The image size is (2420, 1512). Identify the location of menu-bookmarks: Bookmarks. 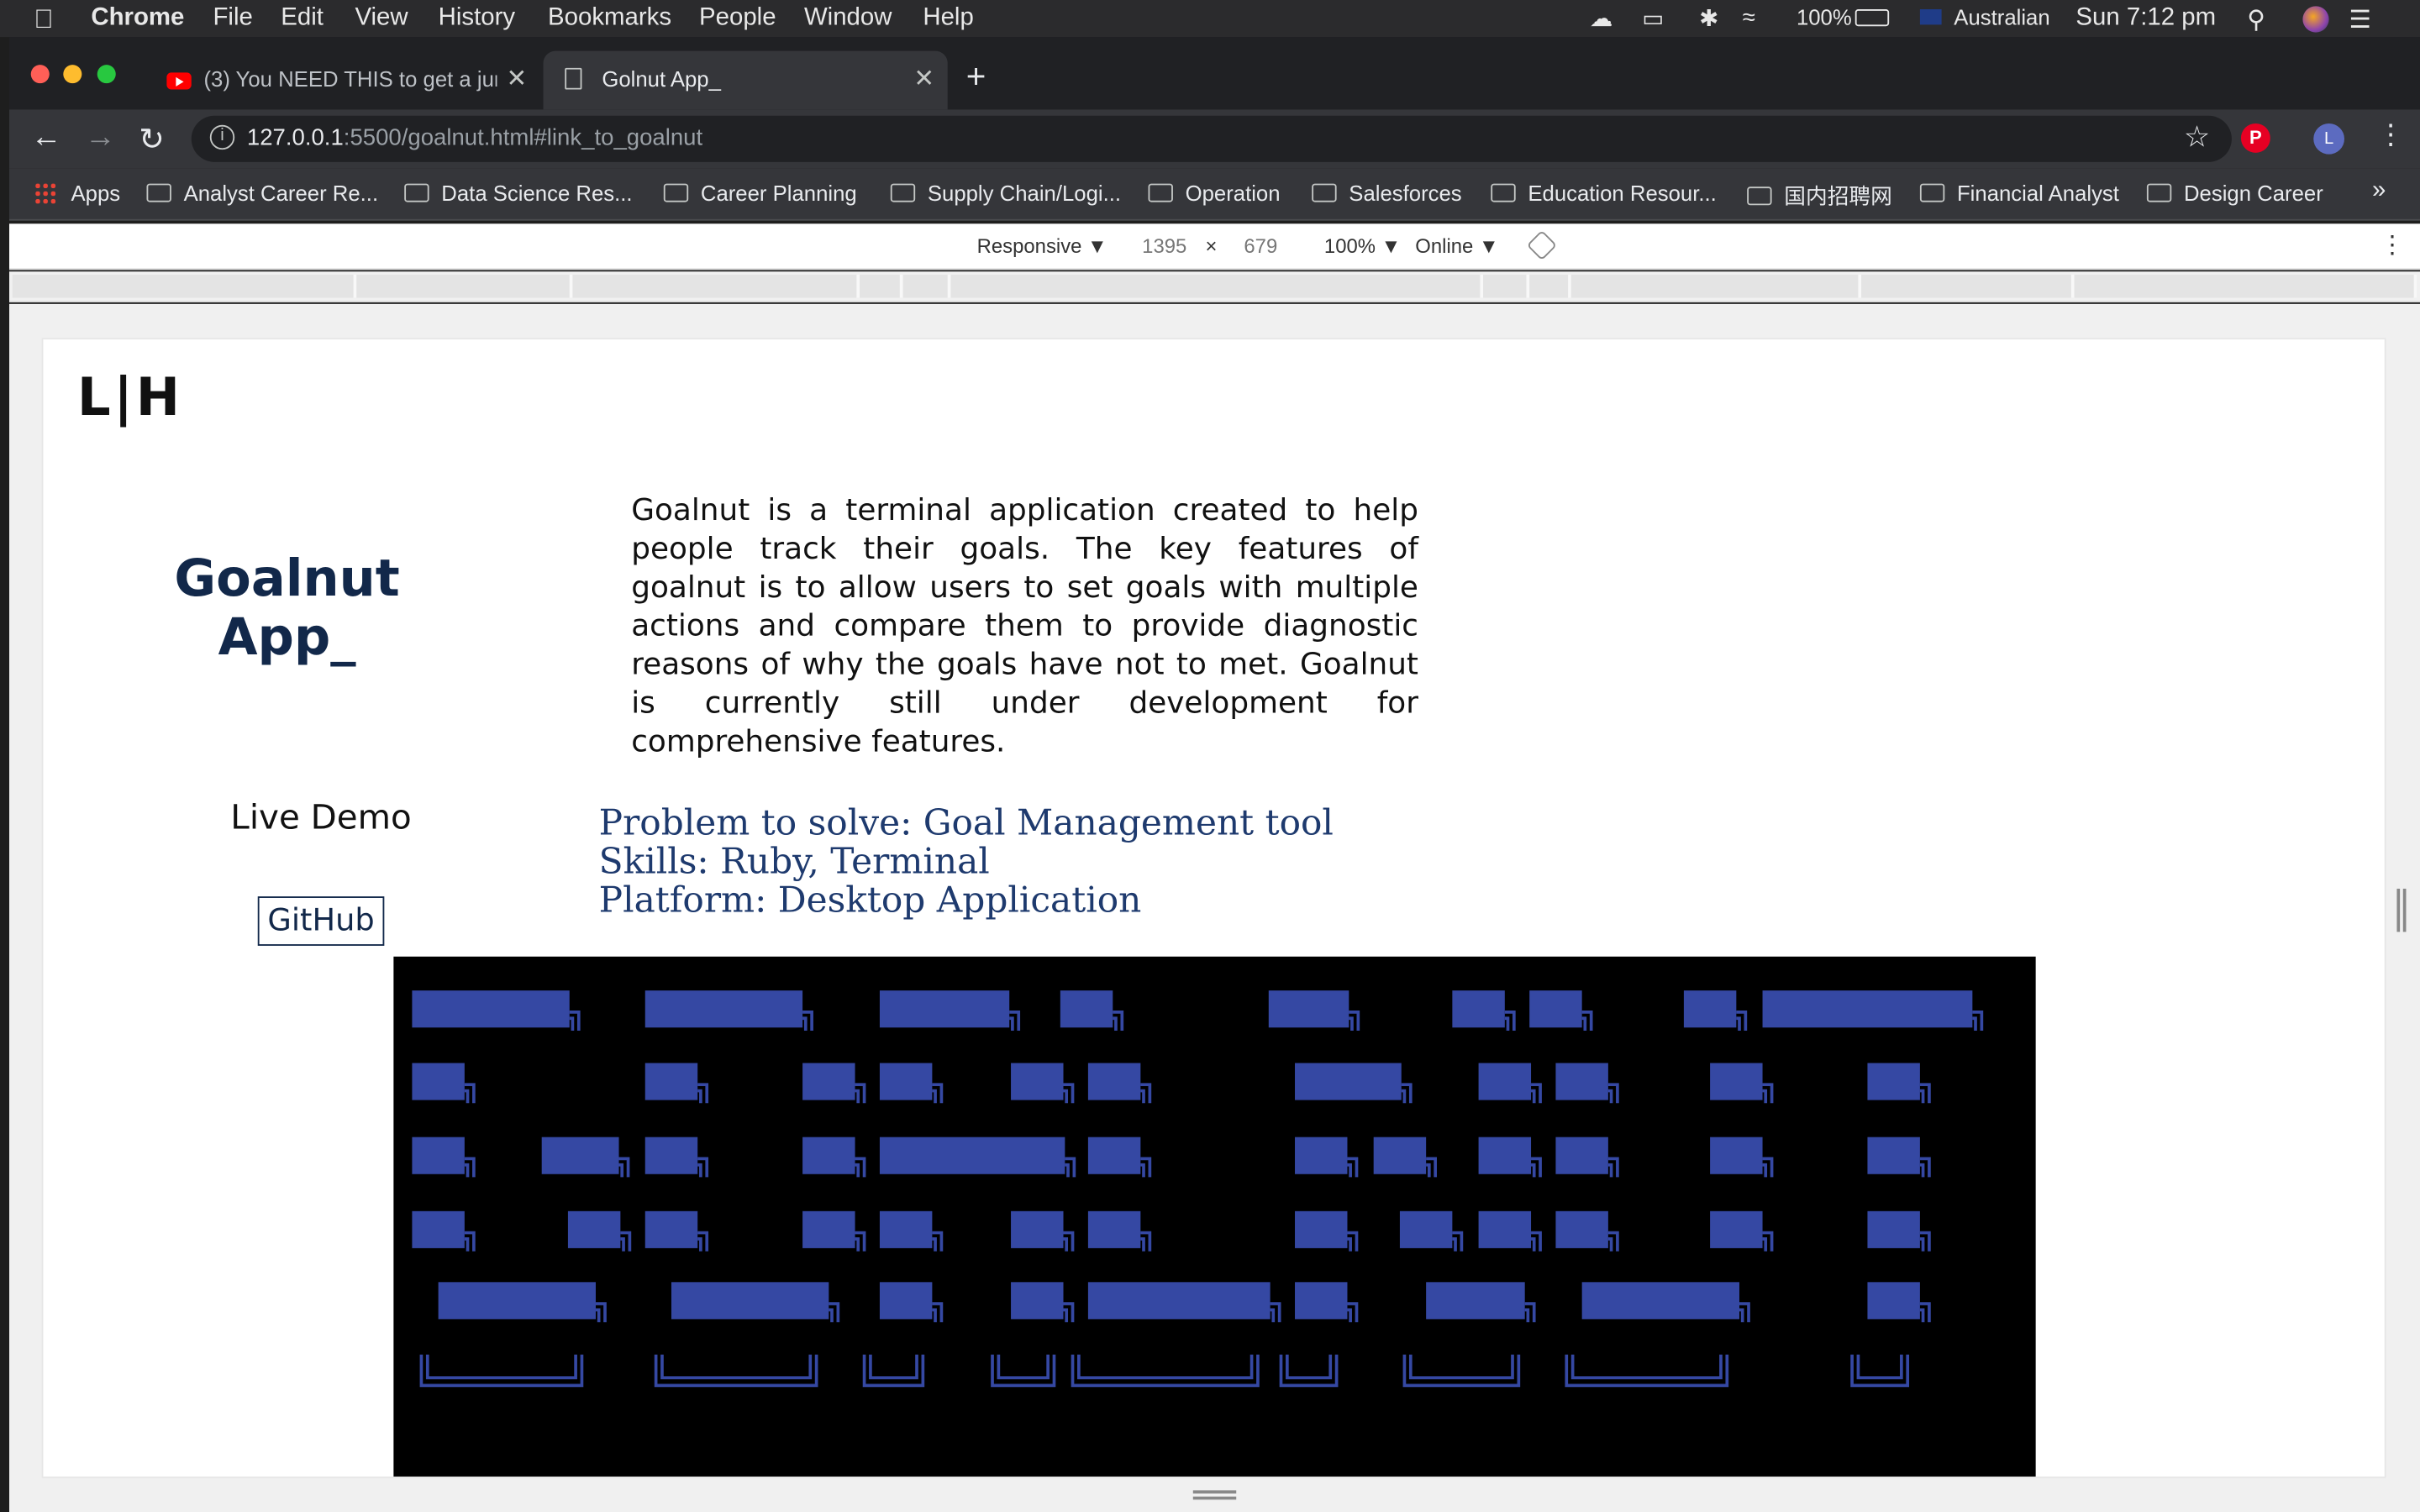
(609, 19).